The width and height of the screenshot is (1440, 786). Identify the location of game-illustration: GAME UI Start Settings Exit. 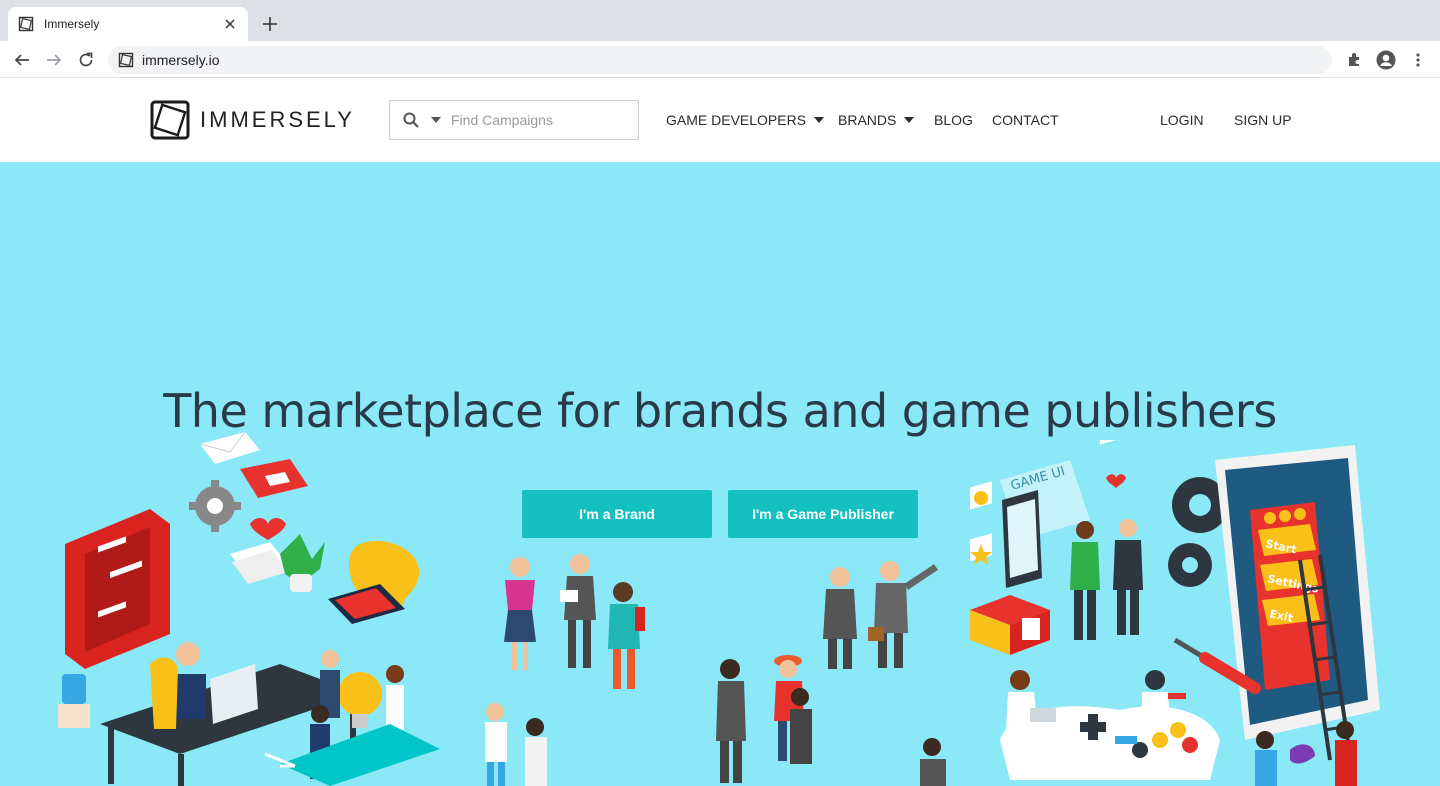
(1175, 613).